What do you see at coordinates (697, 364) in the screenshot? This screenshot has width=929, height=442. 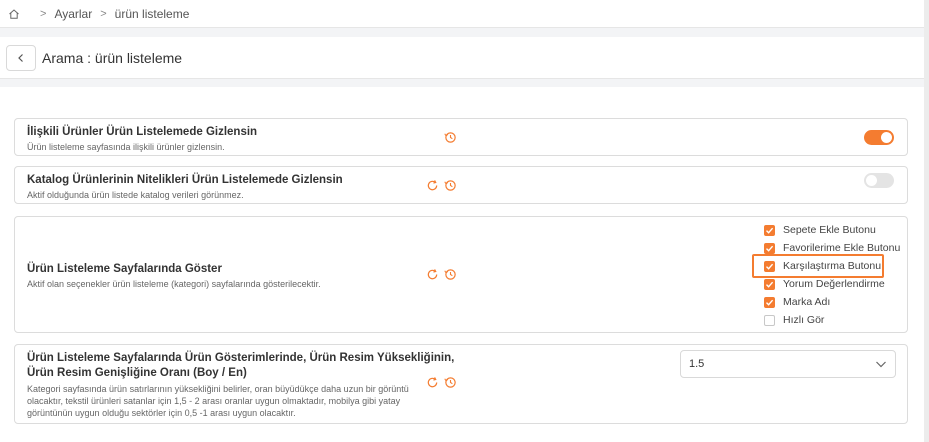 I see `select-value: 1.5` at bounding box center [697, 364].